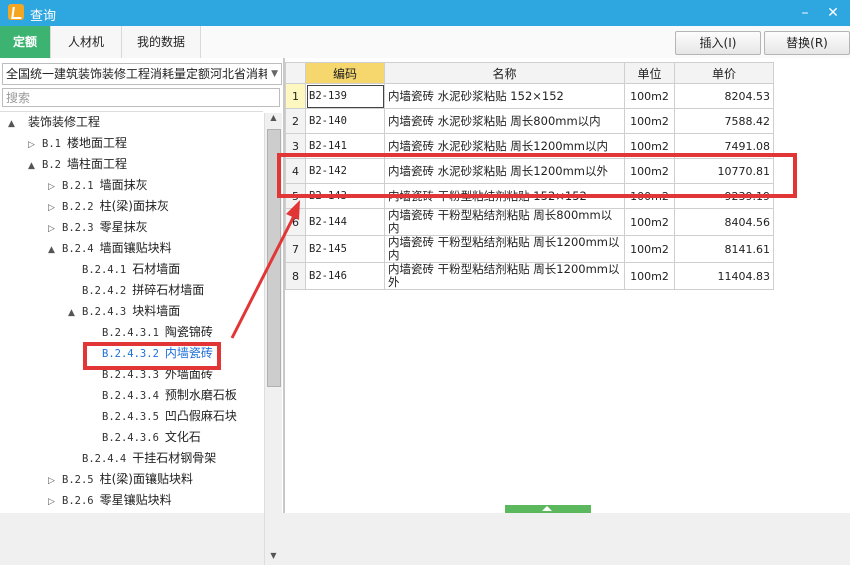 This screenshot has height=565, width=850. Describe the element at coordinates (156, 311) in the screenshot. I see `tree-item-label: 块料墙面` at that location.